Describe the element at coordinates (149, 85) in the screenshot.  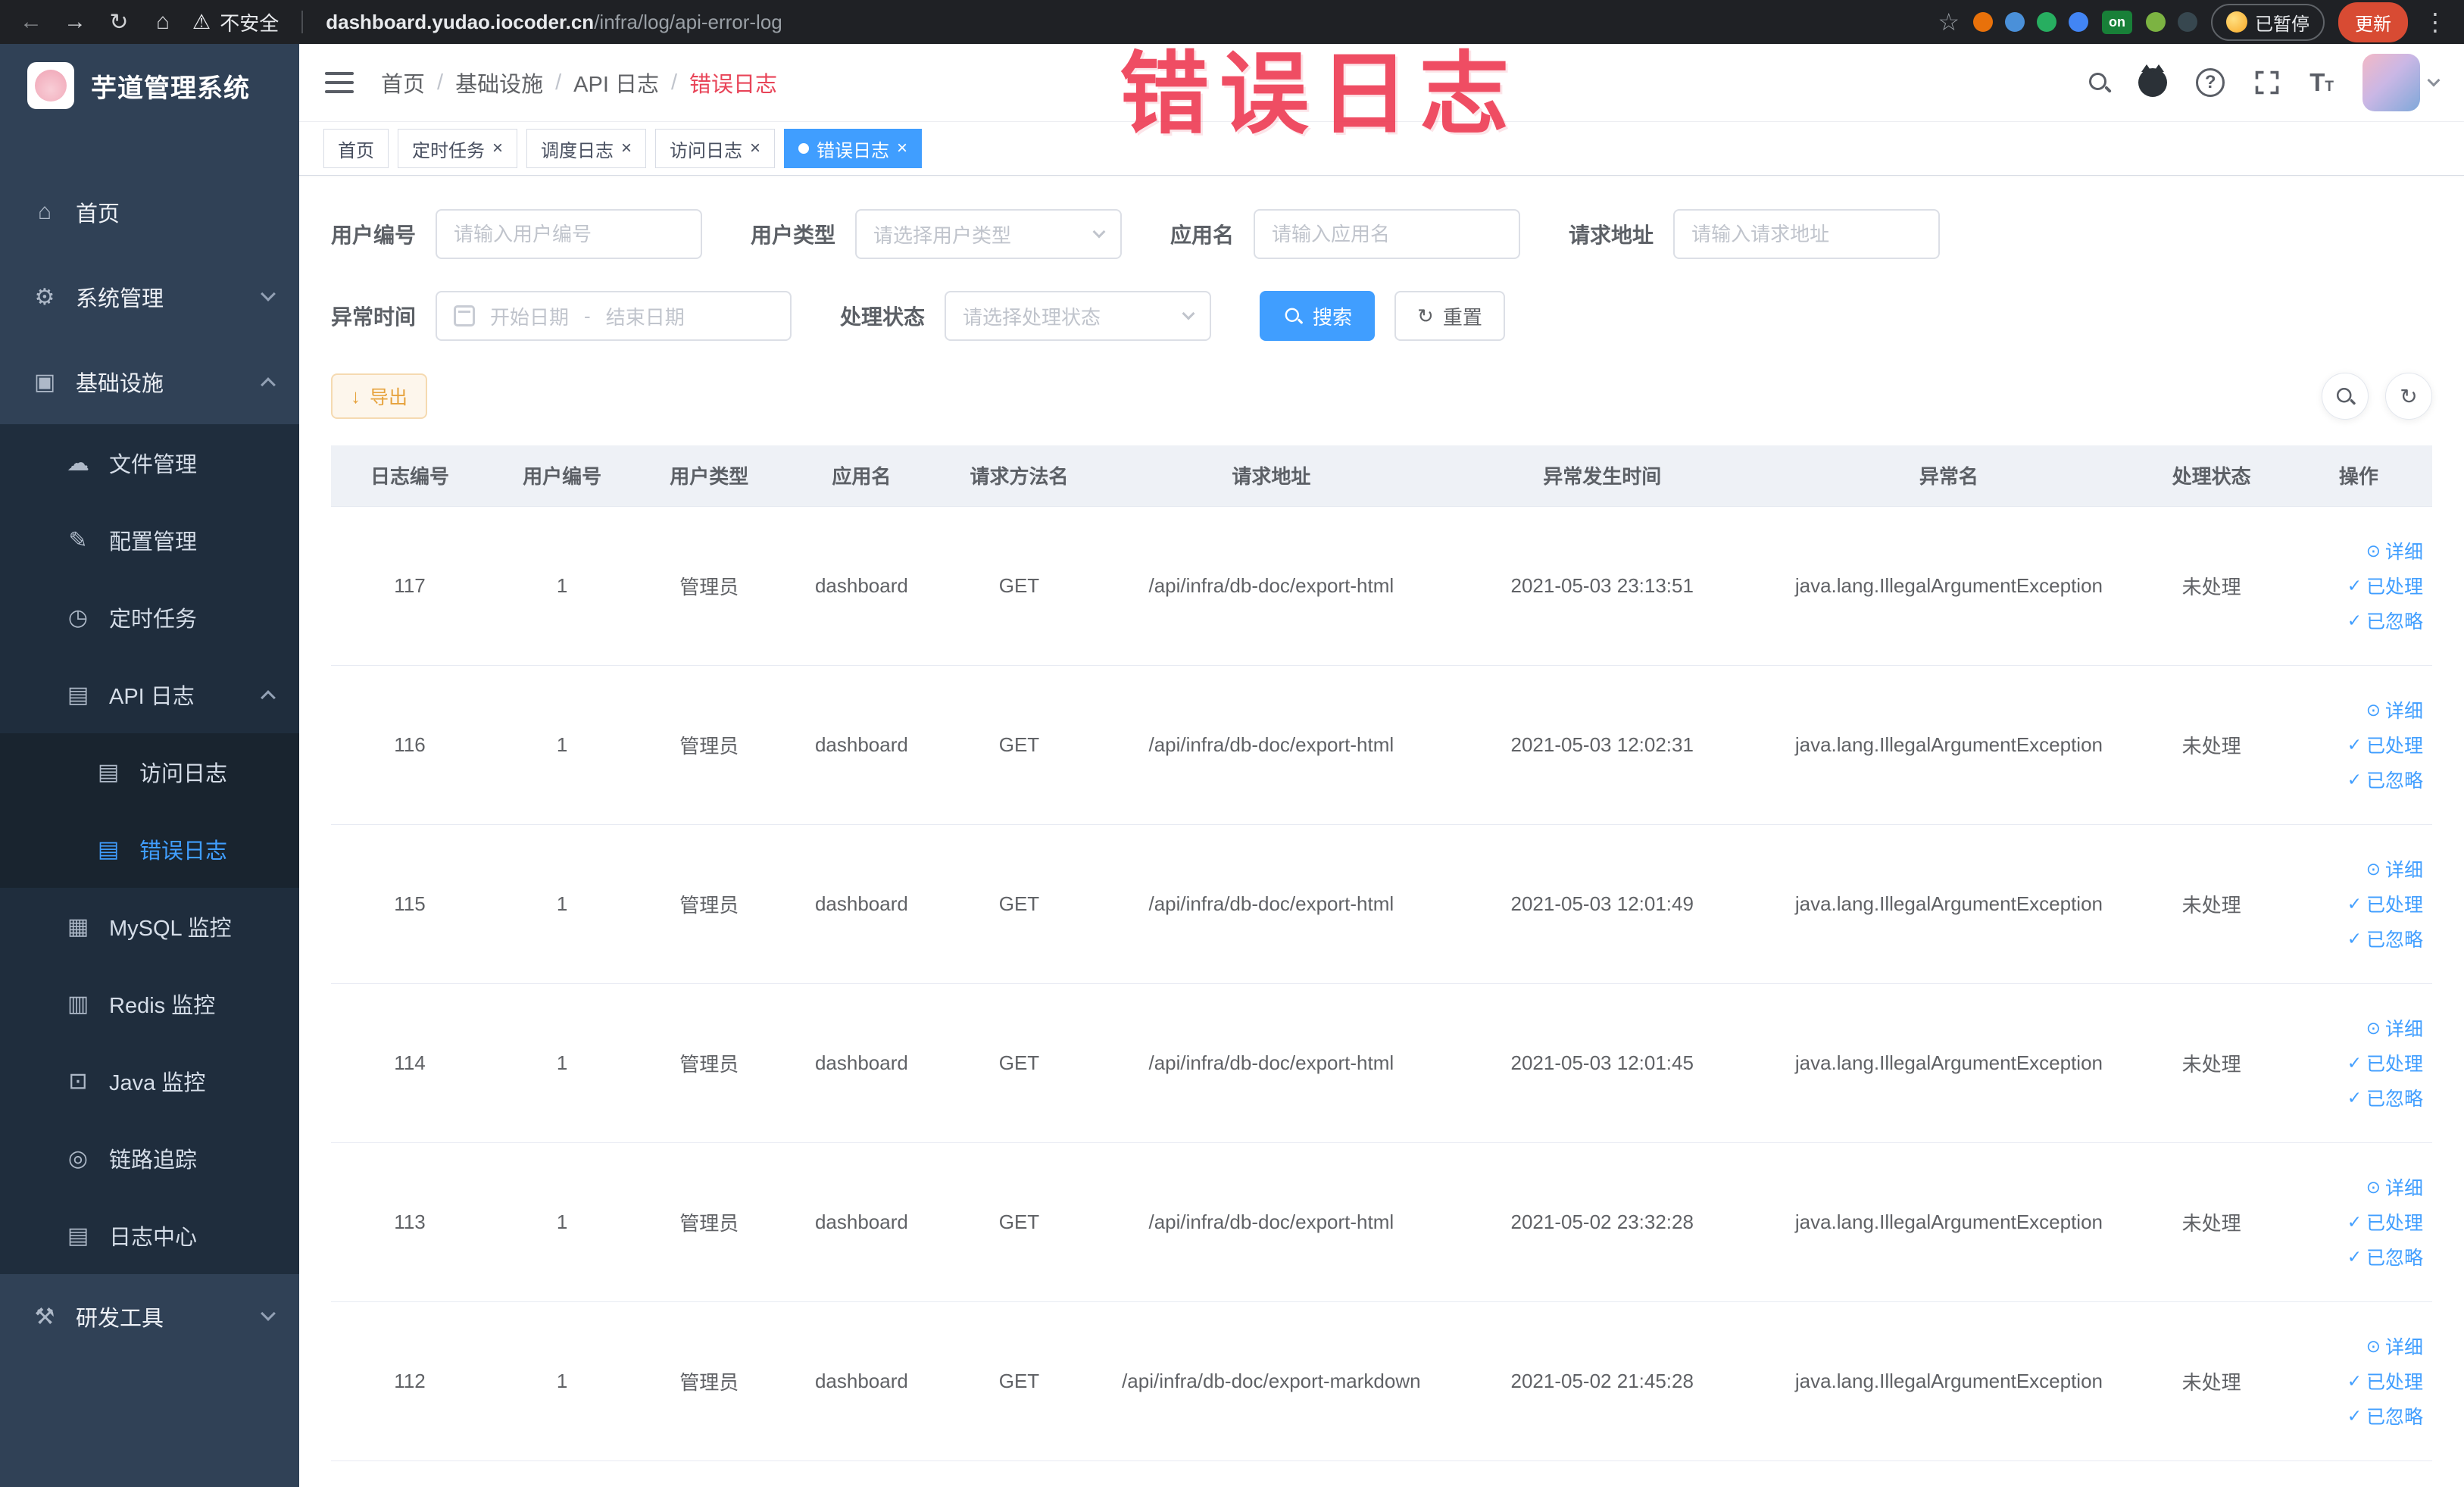
I see `app-logo: 芋道管理系统` at that location.